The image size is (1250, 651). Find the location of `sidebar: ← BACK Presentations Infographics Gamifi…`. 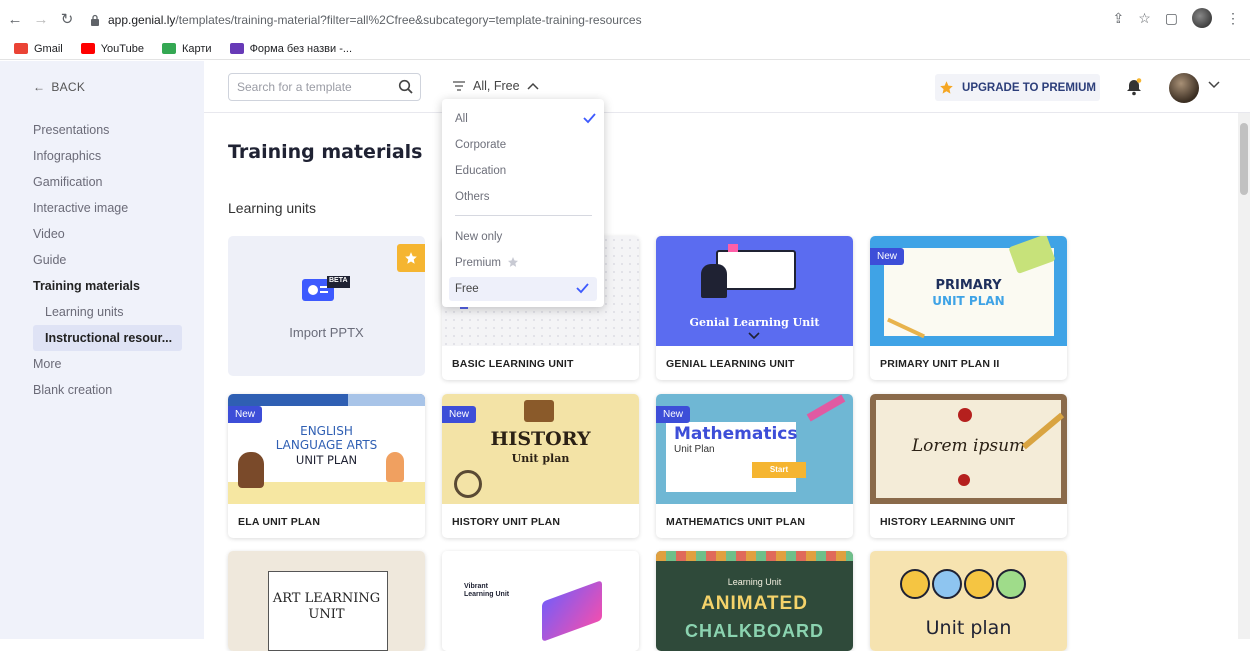

sidebar: ← BACK Presentations Infographics Gamifi… is located at coordinates (102, 350).